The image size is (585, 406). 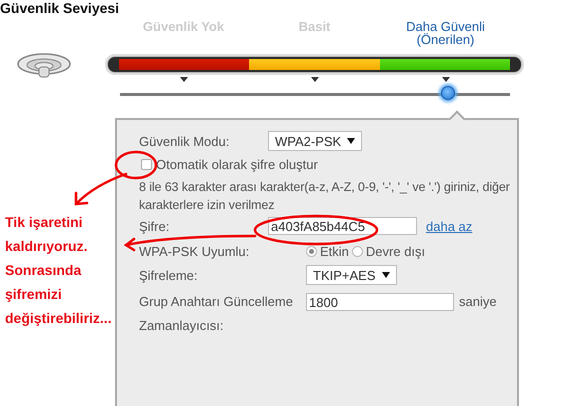 I want to click on annotation-ellipse, so click(x=136, y=165).